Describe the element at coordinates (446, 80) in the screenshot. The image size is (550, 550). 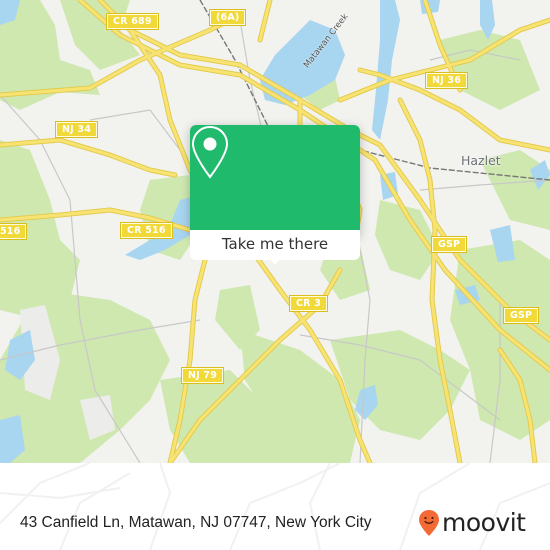
I see `road-shield-nj36: NJ 36` at that location.